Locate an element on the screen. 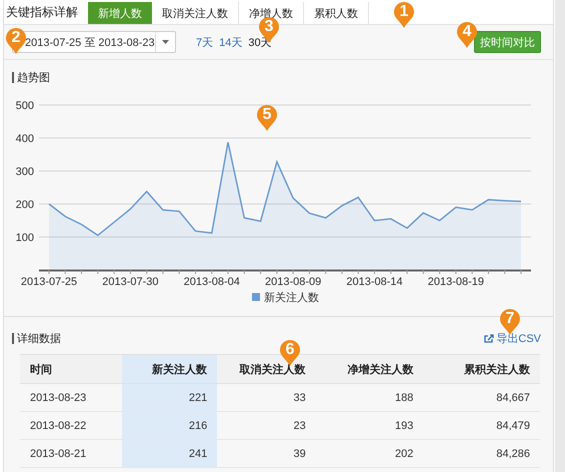 The width and height of the screenshot is (565, 472). axis-label: 2013-07-30 is located at coordinates (130, 282).